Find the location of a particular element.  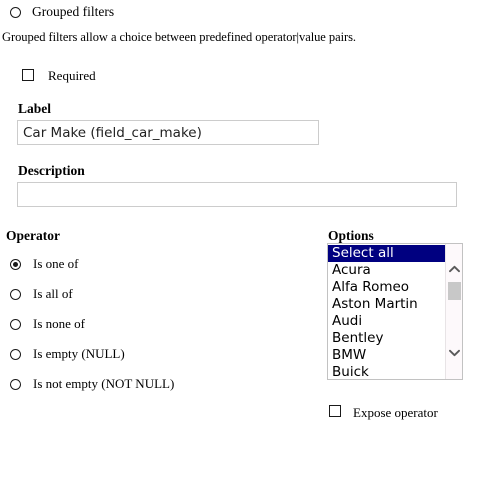

list-item: Bentley is located at coordinates (386, 338).